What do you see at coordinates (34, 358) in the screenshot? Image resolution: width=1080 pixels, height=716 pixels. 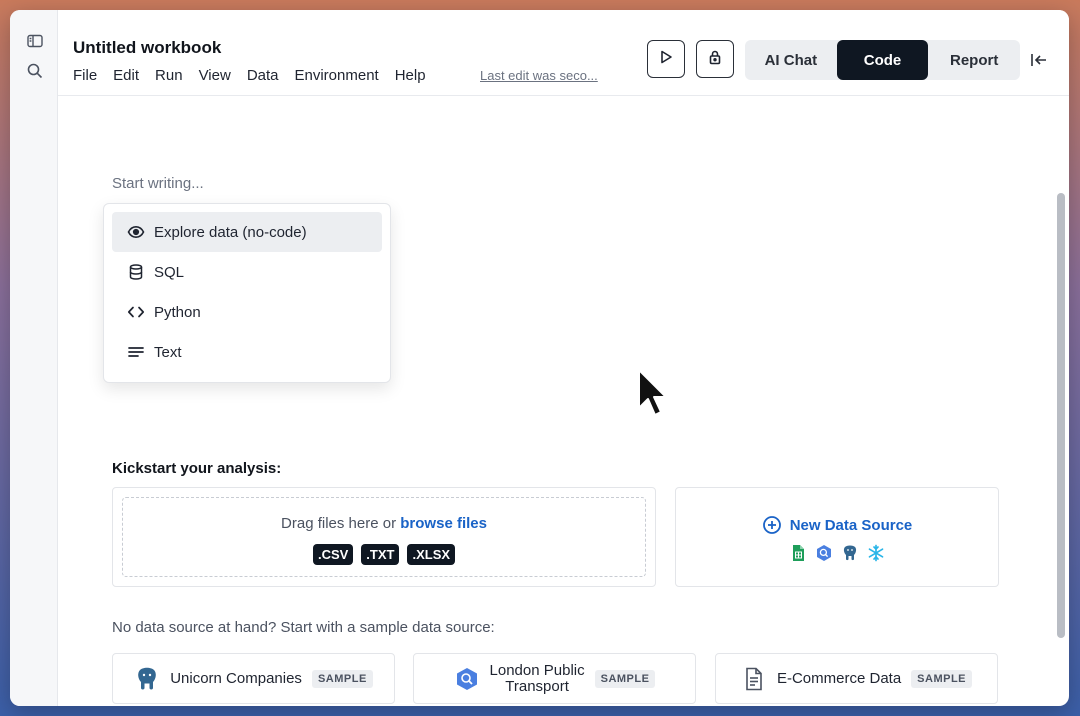 I see `left-rail` at bounding box center [34, 358].